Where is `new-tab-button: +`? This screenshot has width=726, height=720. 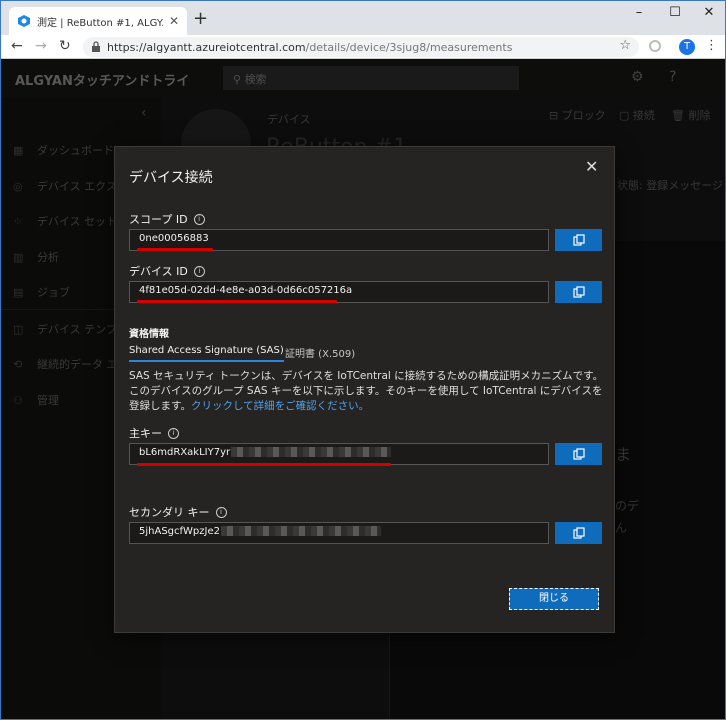 new-tab-button: + is located at coordinates (200, 19).